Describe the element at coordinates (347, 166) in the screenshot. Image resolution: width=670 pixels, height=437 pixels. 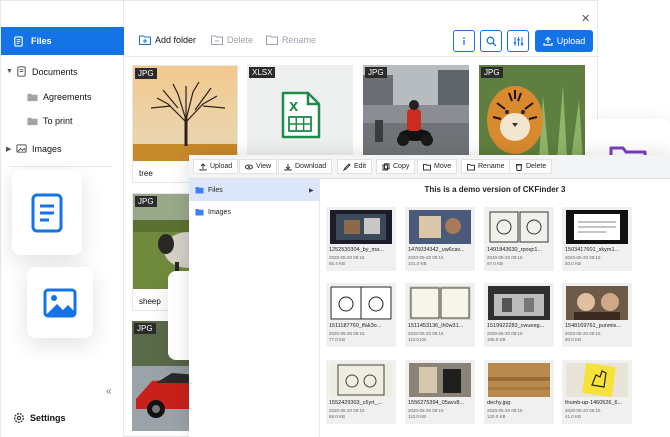
I see `pencil-icon` at that location.